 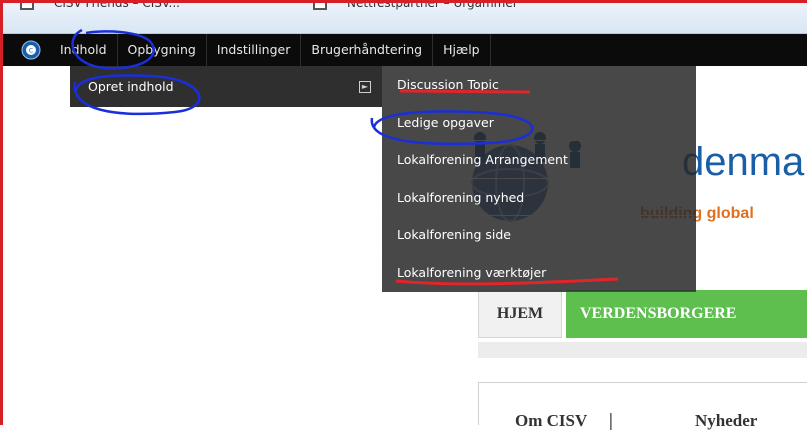 I want to click on submenu-item-label: Lokalforening Arrangement, so click(x=482, y=160).